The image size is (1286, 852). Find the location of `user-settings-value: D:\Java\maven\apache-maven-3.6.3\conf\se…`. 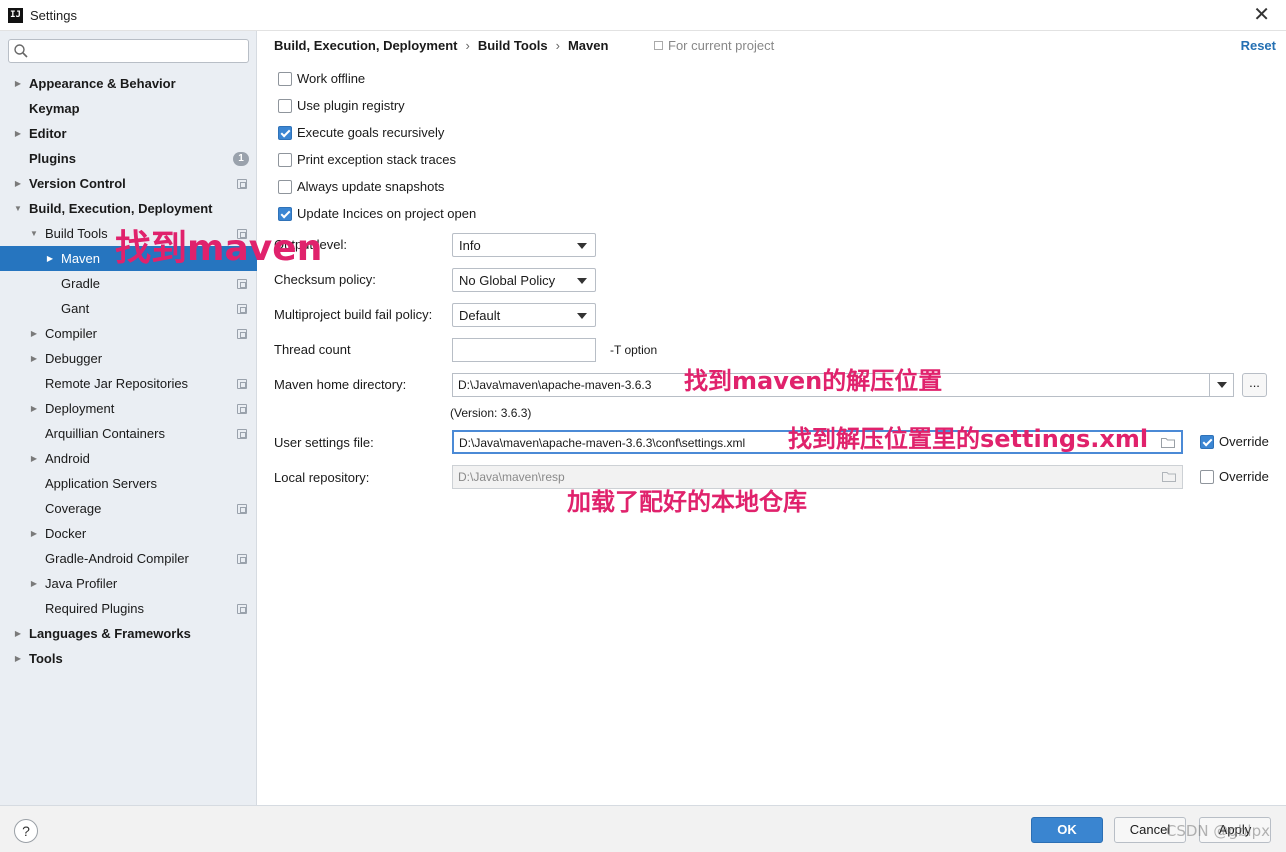

user-settings-value: D:\Java\maven\apache-maven-3.6.3\conf\se… is located at coordinates (602, 443).